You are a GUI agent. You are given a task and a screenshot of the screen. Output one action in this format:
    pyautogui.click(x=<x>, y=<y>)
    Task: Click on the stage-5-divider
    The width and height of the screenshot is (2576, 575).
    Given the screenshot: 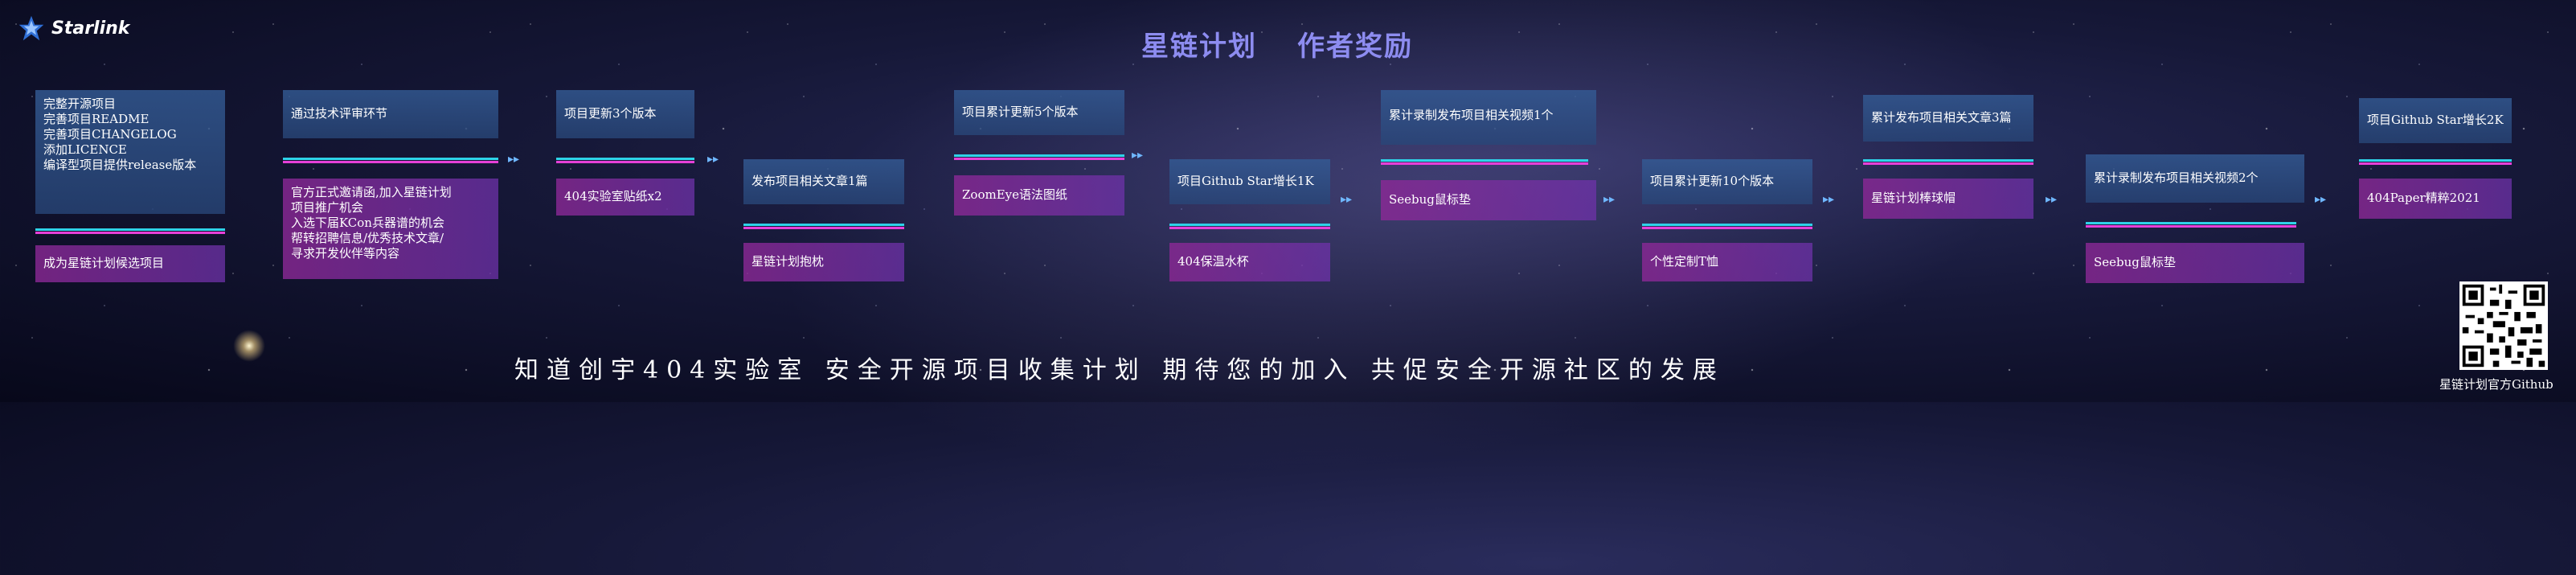 What is the action you would take?
    pyautogui.click(x=1039, y=157)
    